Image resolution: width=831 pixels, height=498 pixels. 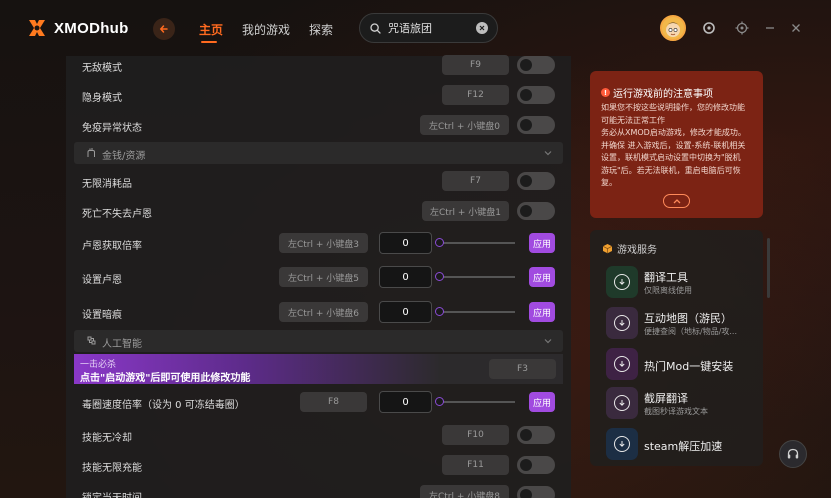 What do you see at coordinates (102, 98) in the screenshot?
I see `cheat-label: 隐身模式` at bounding box center [102, 98].